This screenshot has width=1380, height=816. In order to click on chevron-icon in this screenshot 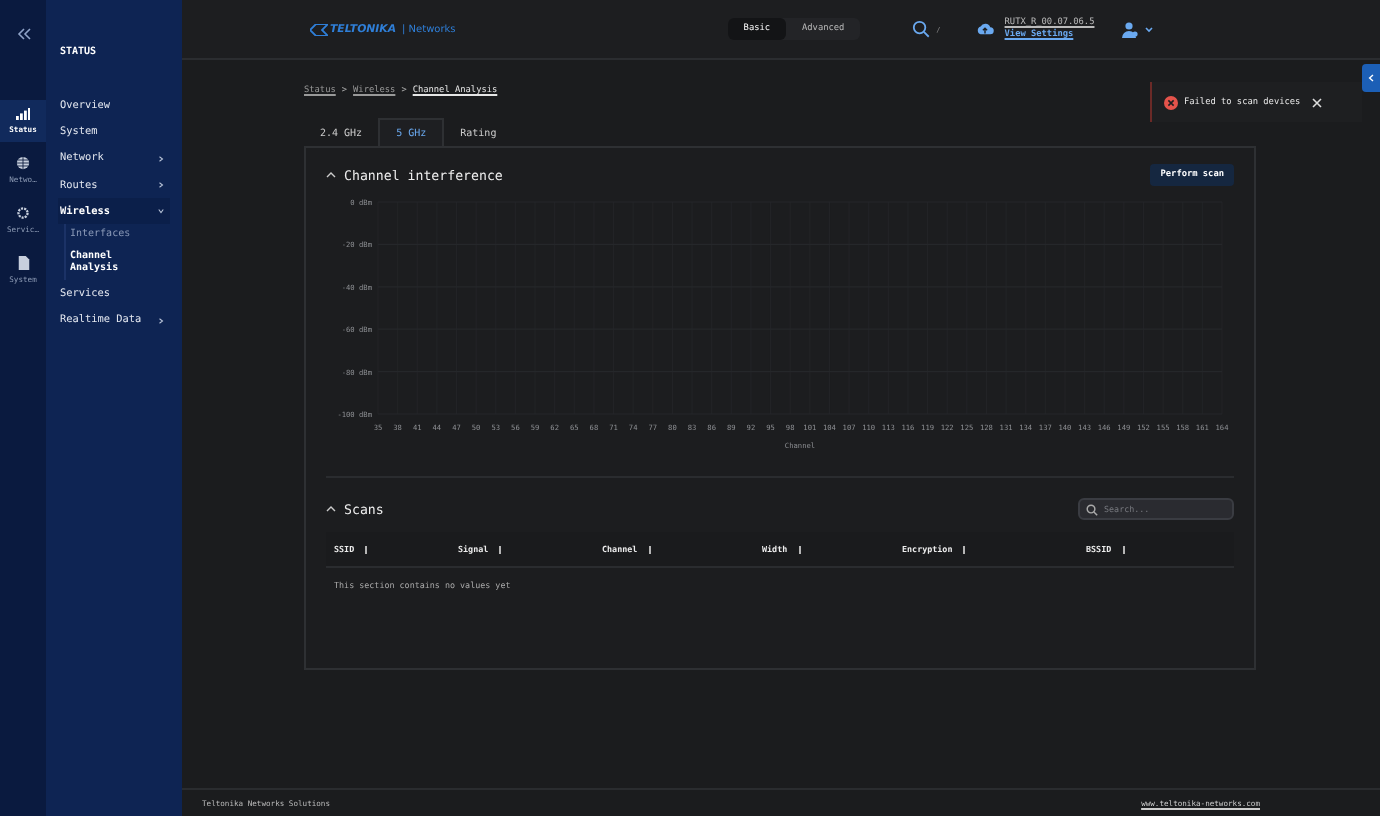, I will do `click(1371, 78)`.